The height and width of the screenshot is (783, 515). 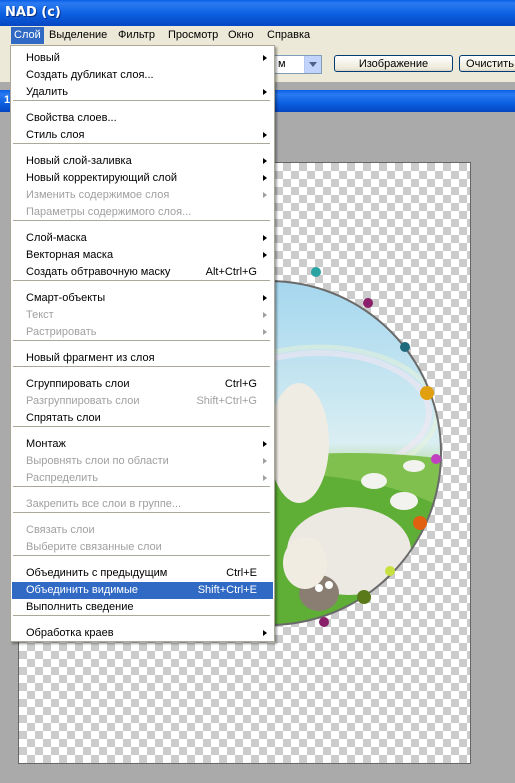 I want to click on menu-item-label: Создать обтравочную маску, so click(x=98, y=272).